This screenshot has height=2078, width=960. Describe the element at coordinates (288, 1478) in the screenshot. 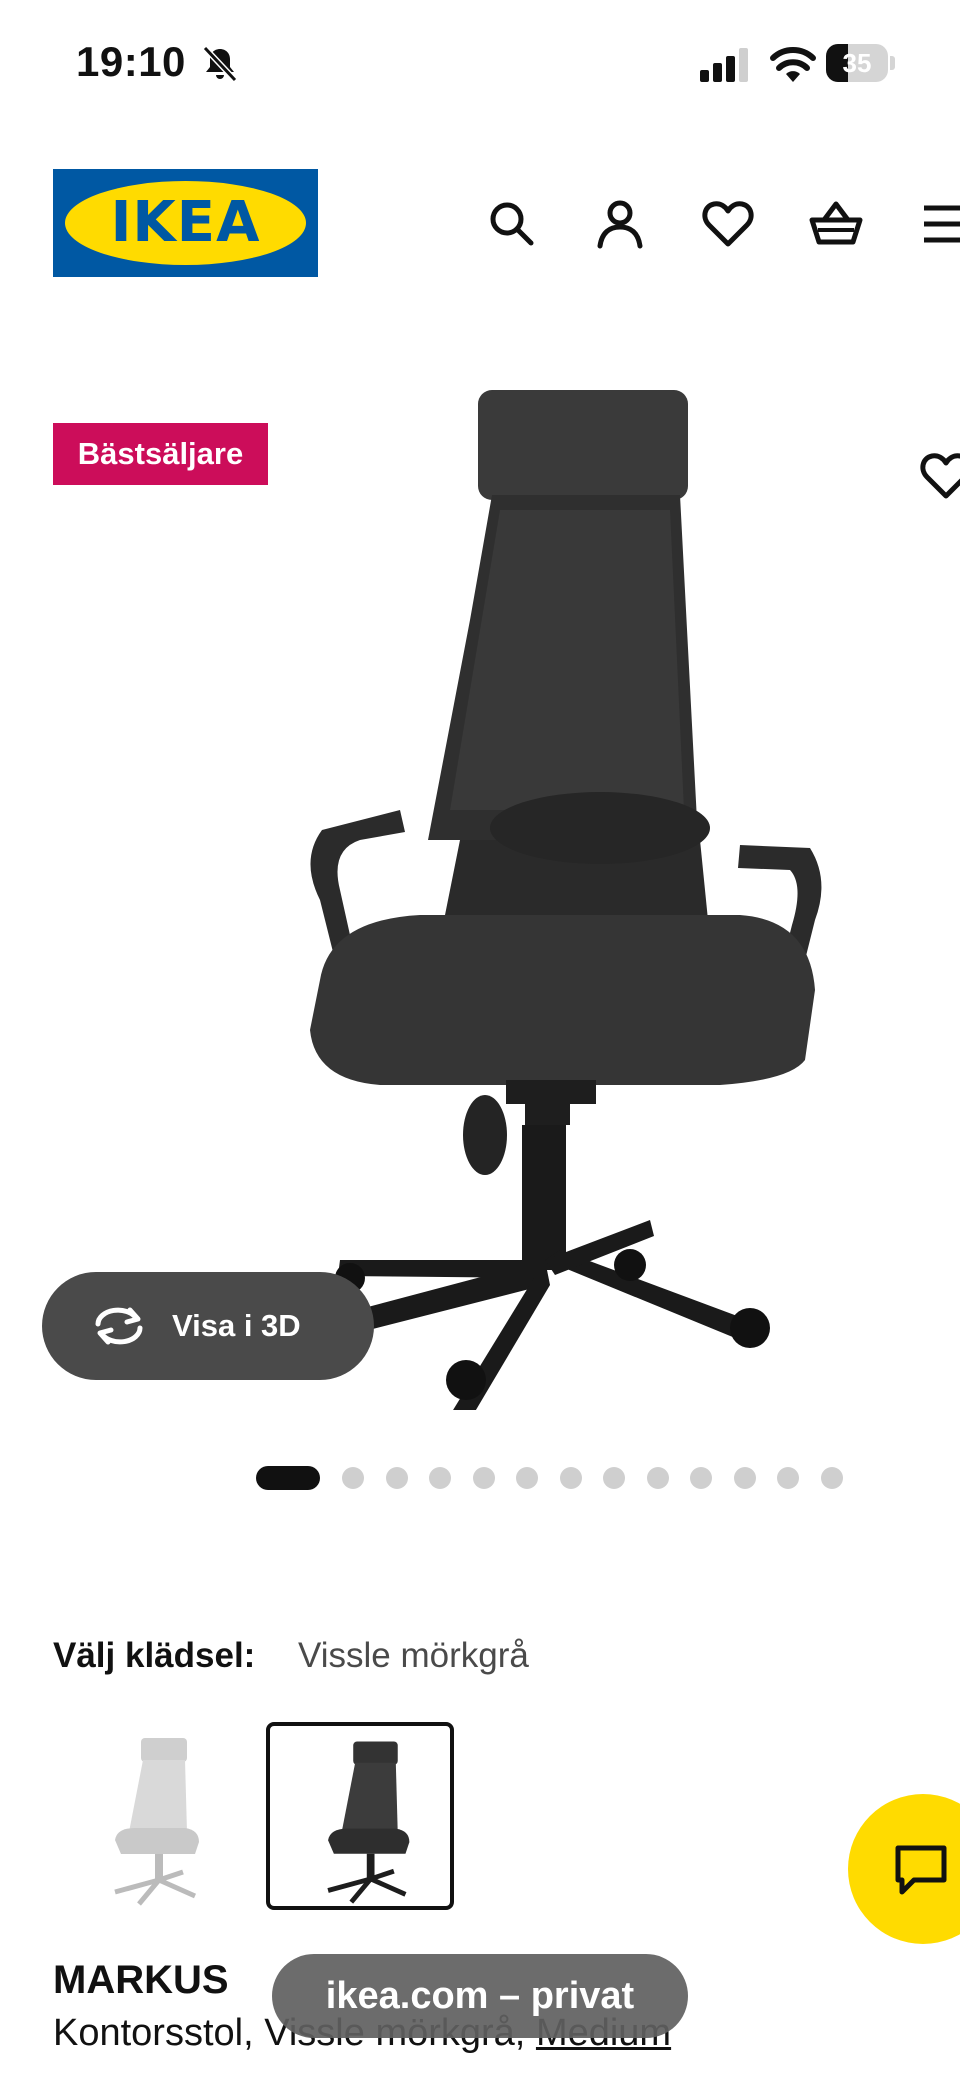

I see `carousel-dot-active` at that location.